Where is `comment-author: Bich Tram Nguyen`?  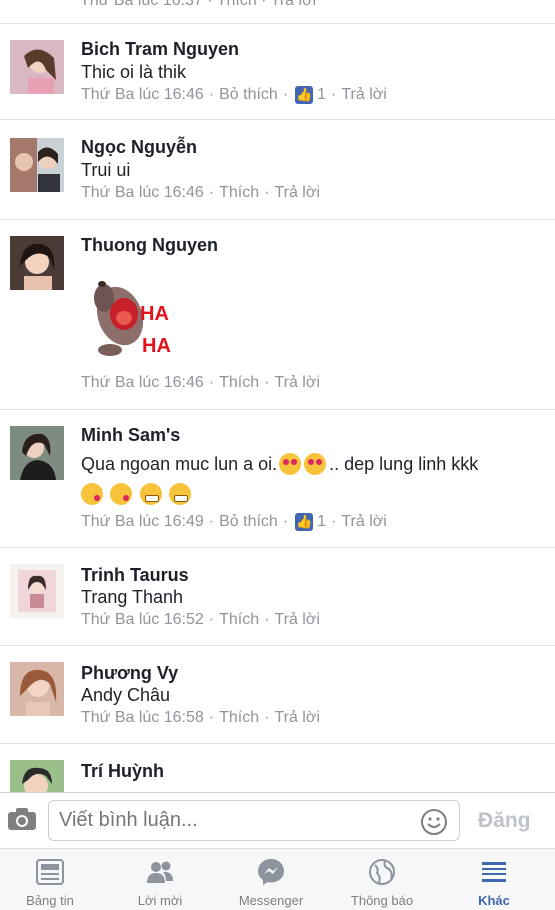 comment-author: Bich Tram Nguyen is located at coordinates (160, 49).